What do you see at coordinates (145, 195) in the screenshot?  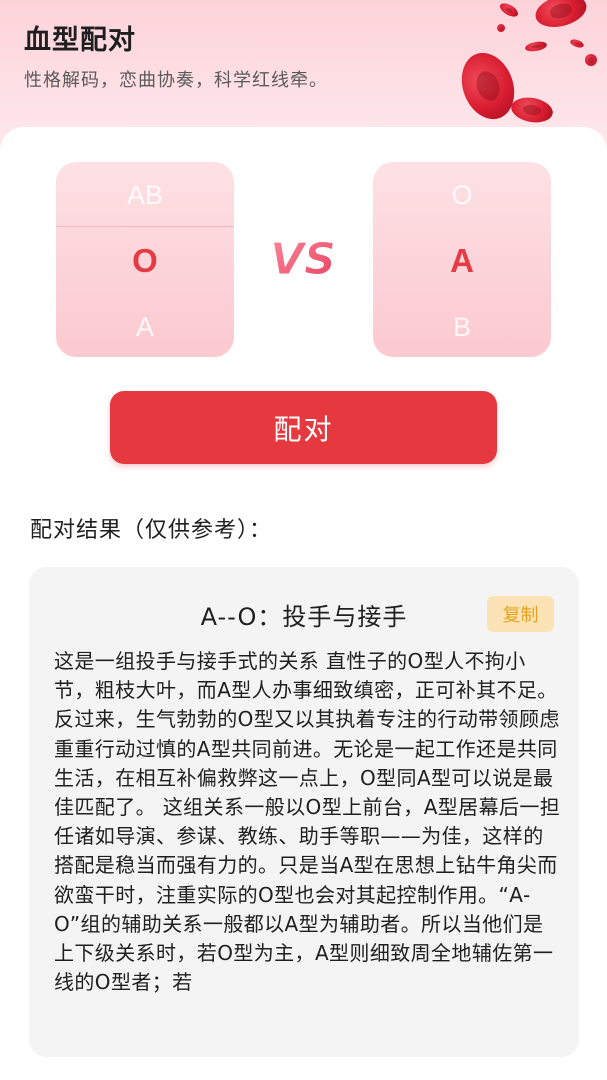 I see `picker-option: AB` at bounding box center [145, 195].